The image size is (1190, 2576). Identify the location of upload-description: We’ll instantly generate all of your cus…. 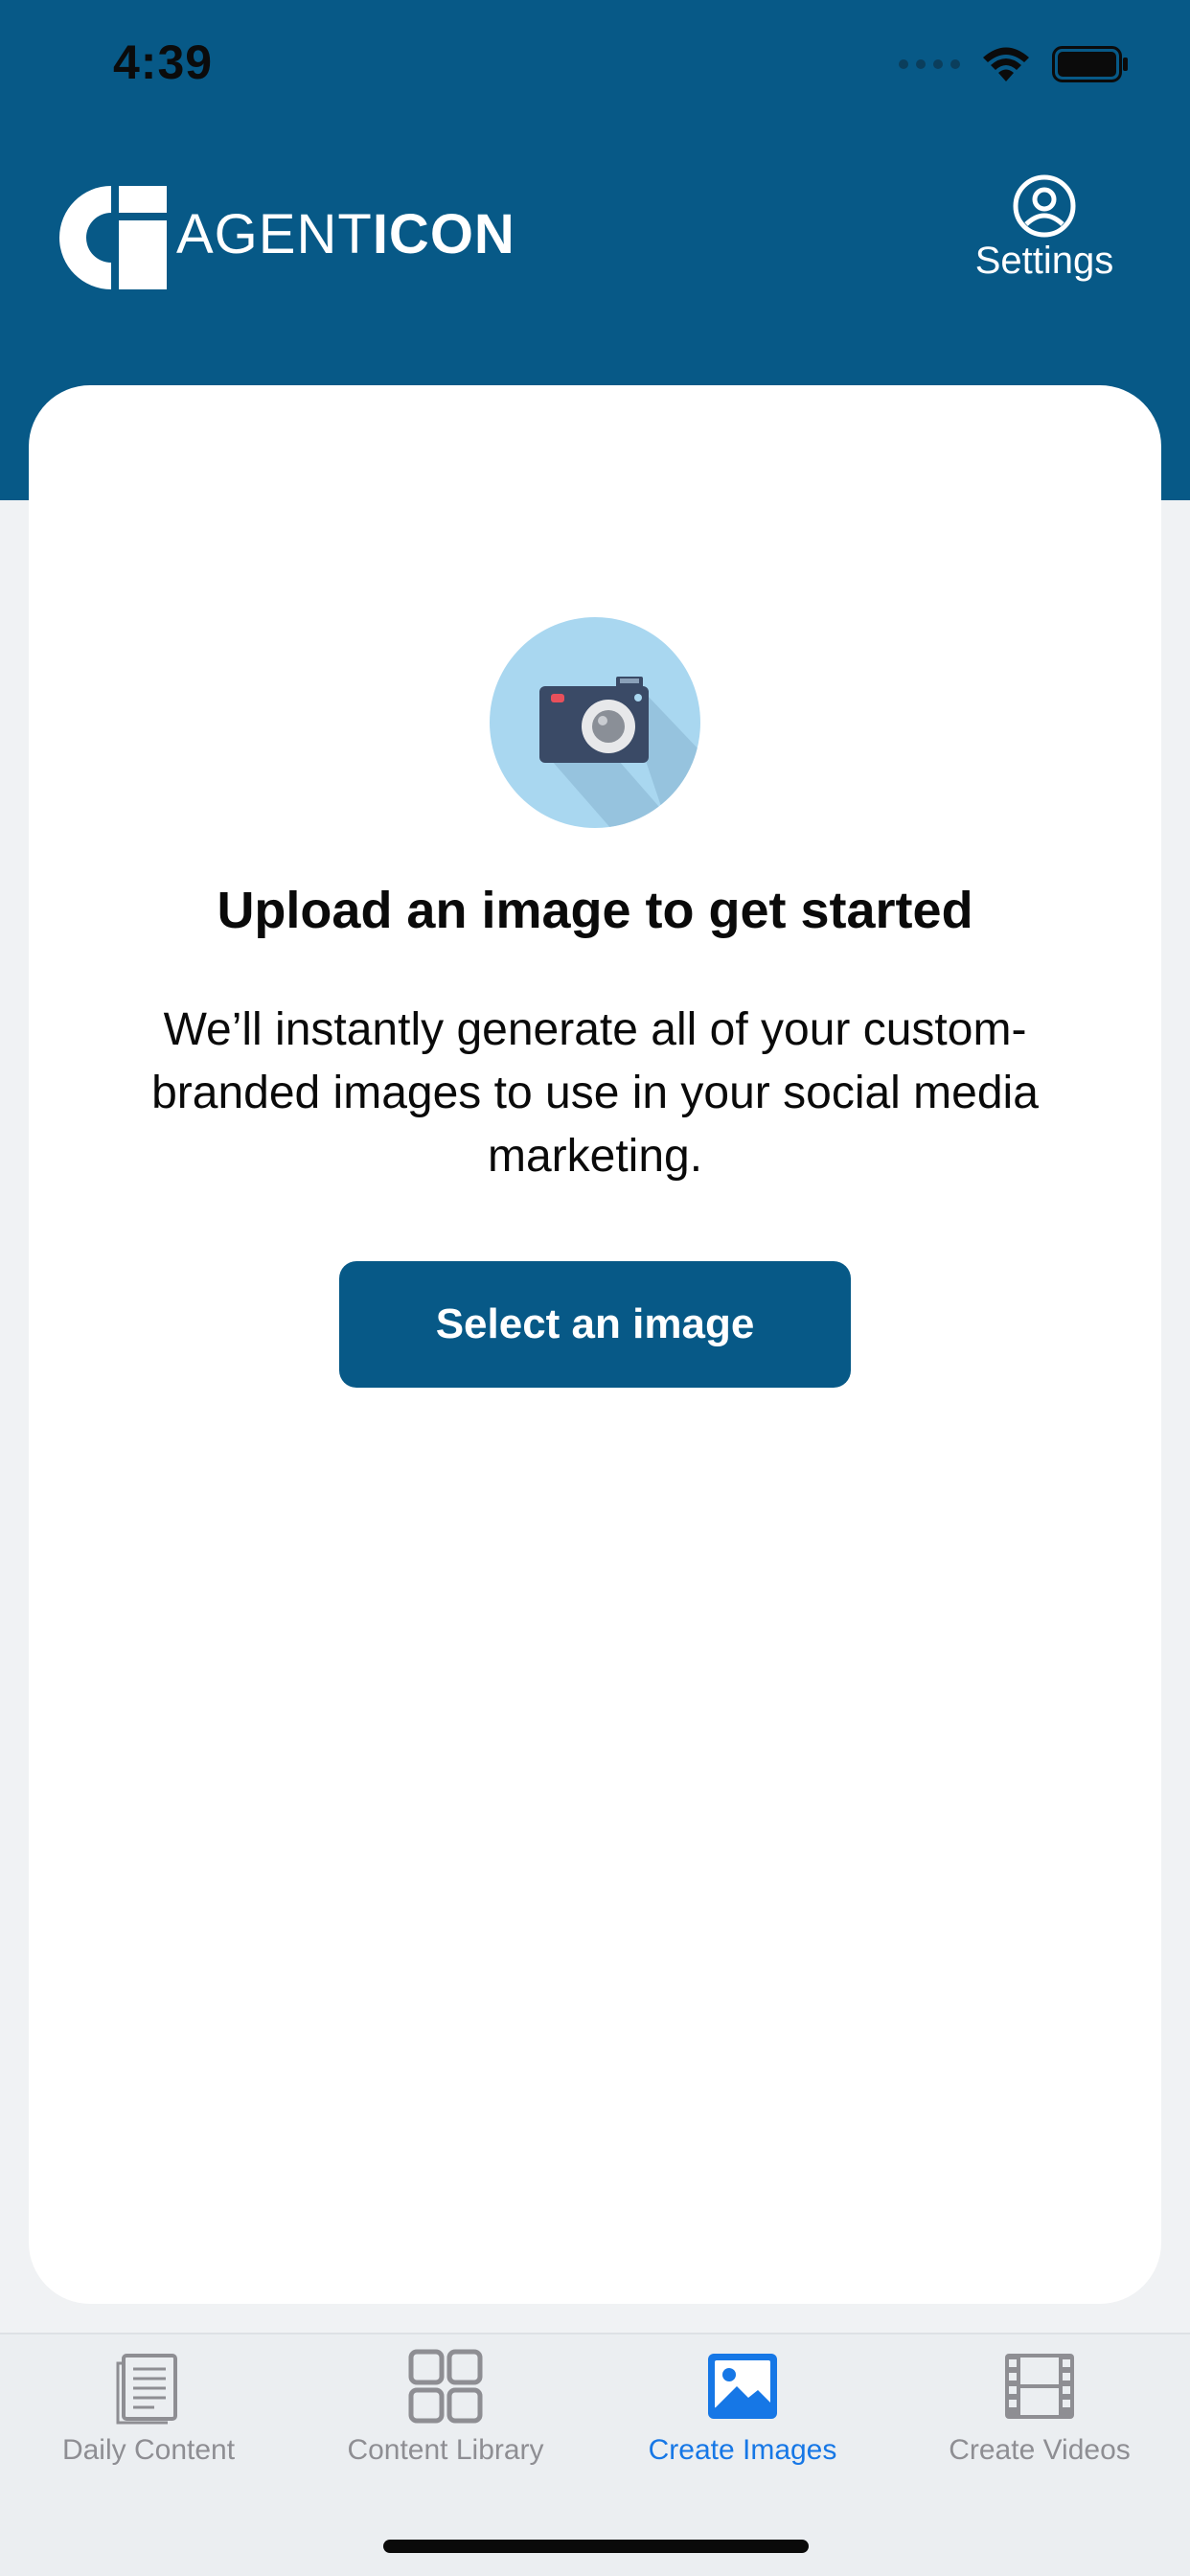
(595, 1093).